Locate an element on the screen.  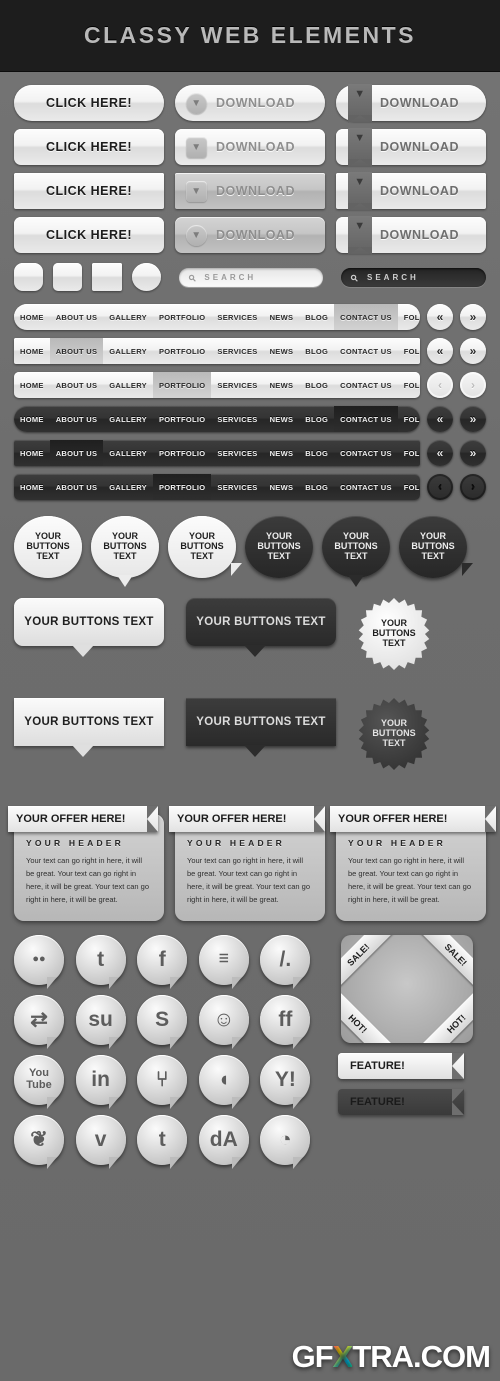
plancast-icon: ⑂ is located at coordinates (162, 1081).